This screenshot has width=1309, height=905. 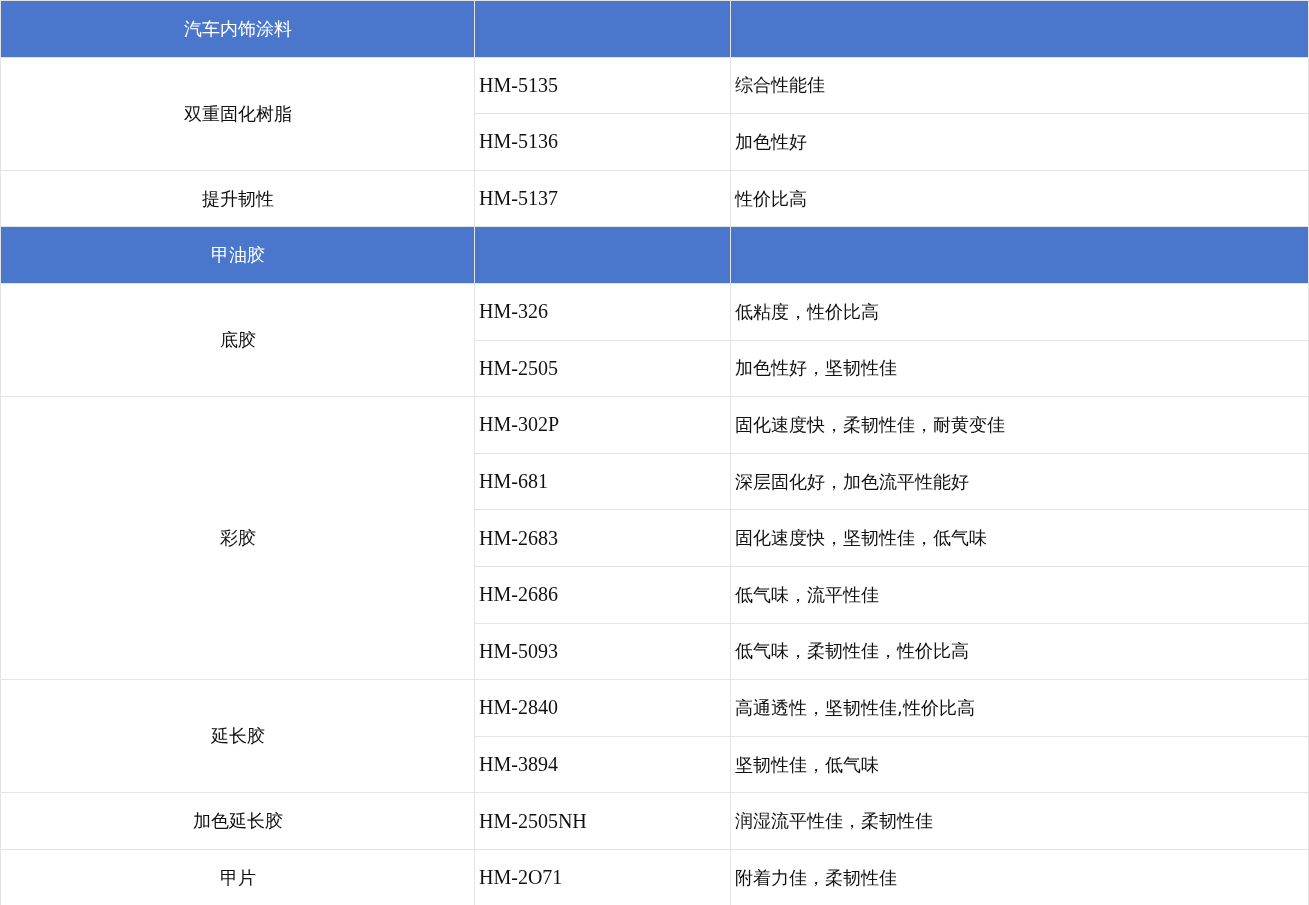 I want to click on feature-cell: 综合性能佳, so click(x=1019, y=85).